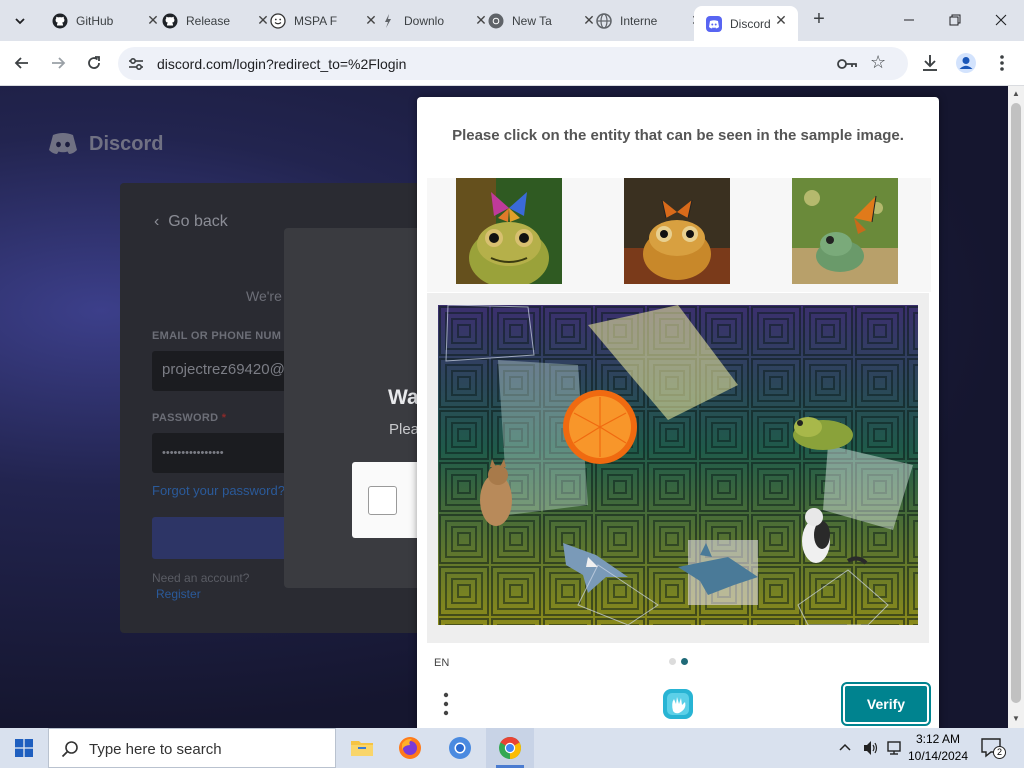  What do you see at coordinates (404, 429) in the screenshot?
I see `wait-subtitle: Plea` at bounding box center [404, 429].